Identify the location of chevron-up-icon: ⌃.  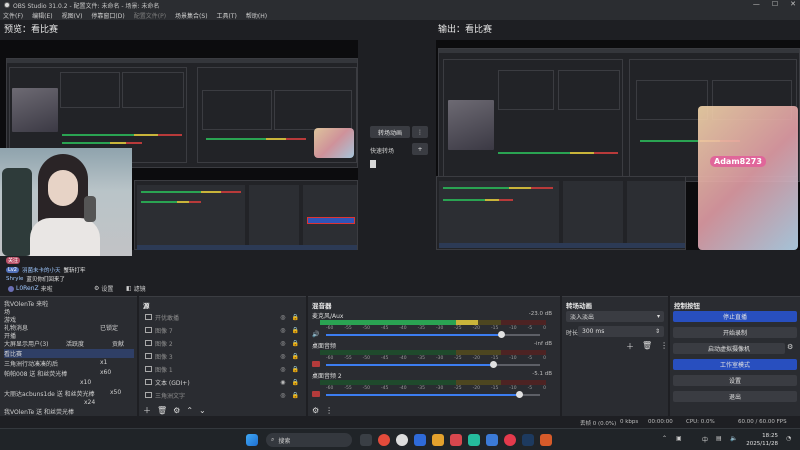
(664, 438).